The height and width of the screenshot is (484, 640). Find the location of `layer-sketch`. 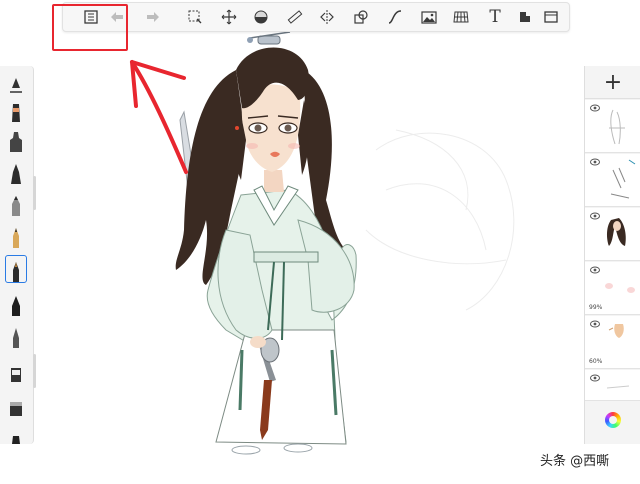

layer-sketch is located at coordinates (612, 126).